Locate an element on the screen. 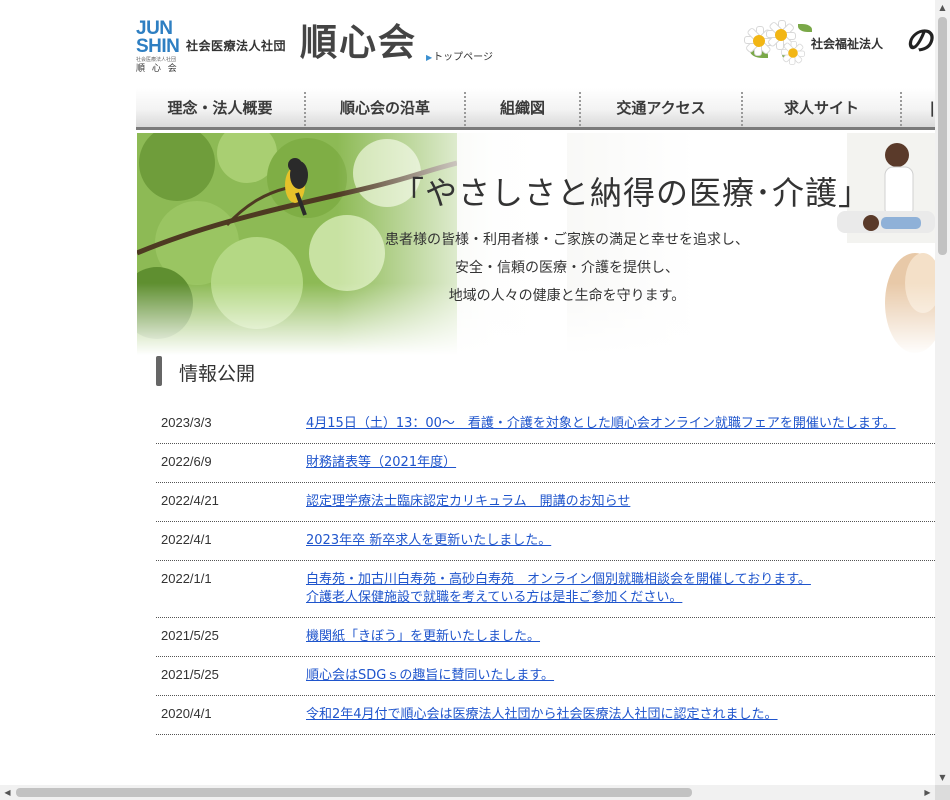 Image resolution: width=950 pixels, height=800 pixels. logo-name-text: 順 心 会 is located at coordinates (157, 69).